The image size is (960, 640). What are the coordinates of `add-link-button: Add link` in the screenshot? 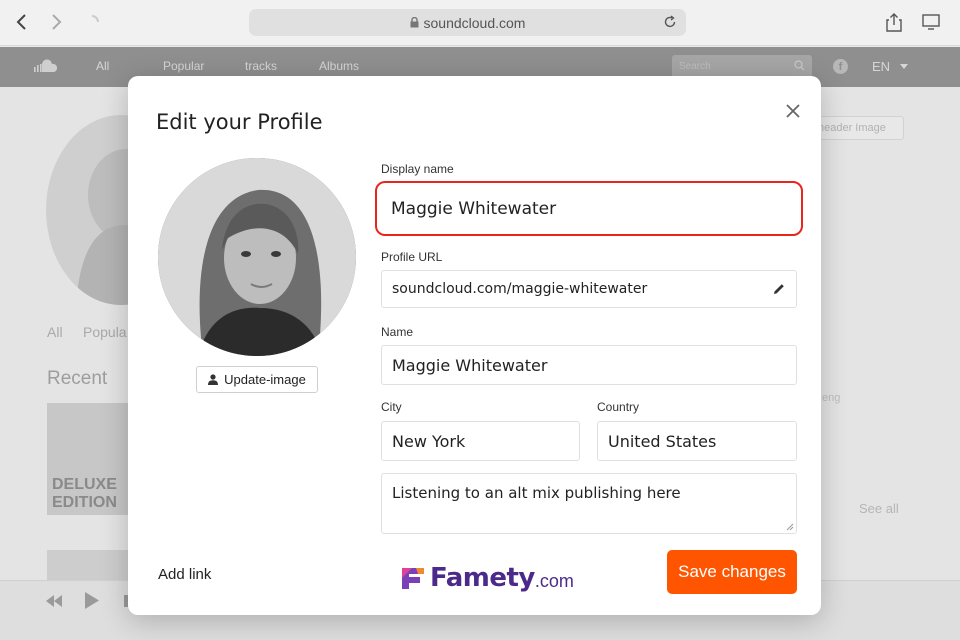 It's located at (184, 574).